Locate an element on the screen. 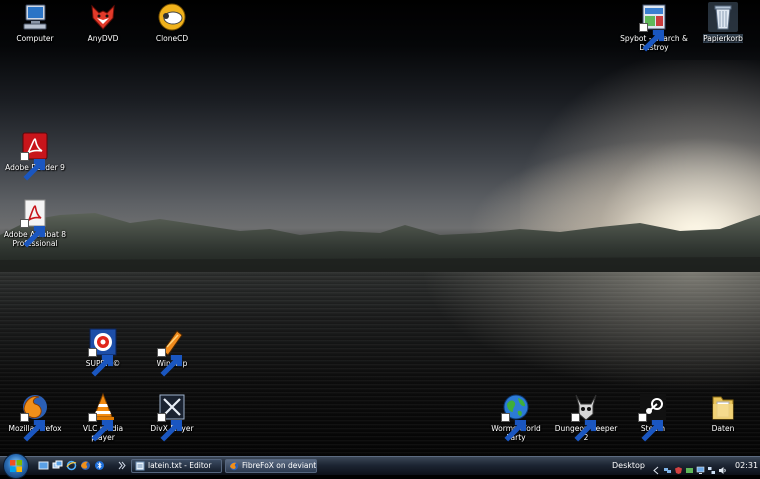 The width and height of the screenshot is (760, 479). taskbar-button-editor: latein.txt - Editor is located at coordinates (176, 466).